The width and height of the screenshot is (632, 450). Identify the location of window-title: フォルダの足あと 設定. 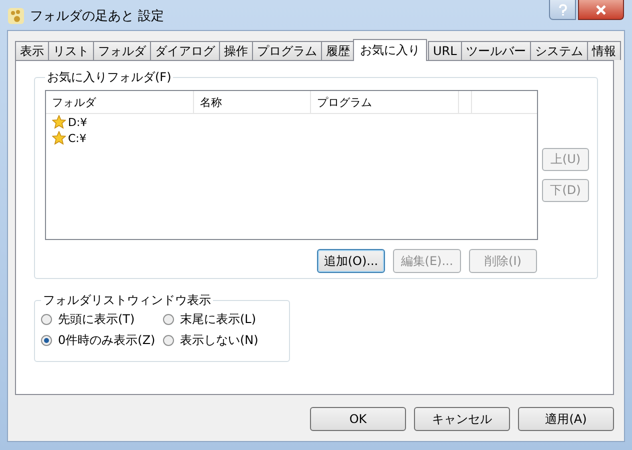
(97, 16).